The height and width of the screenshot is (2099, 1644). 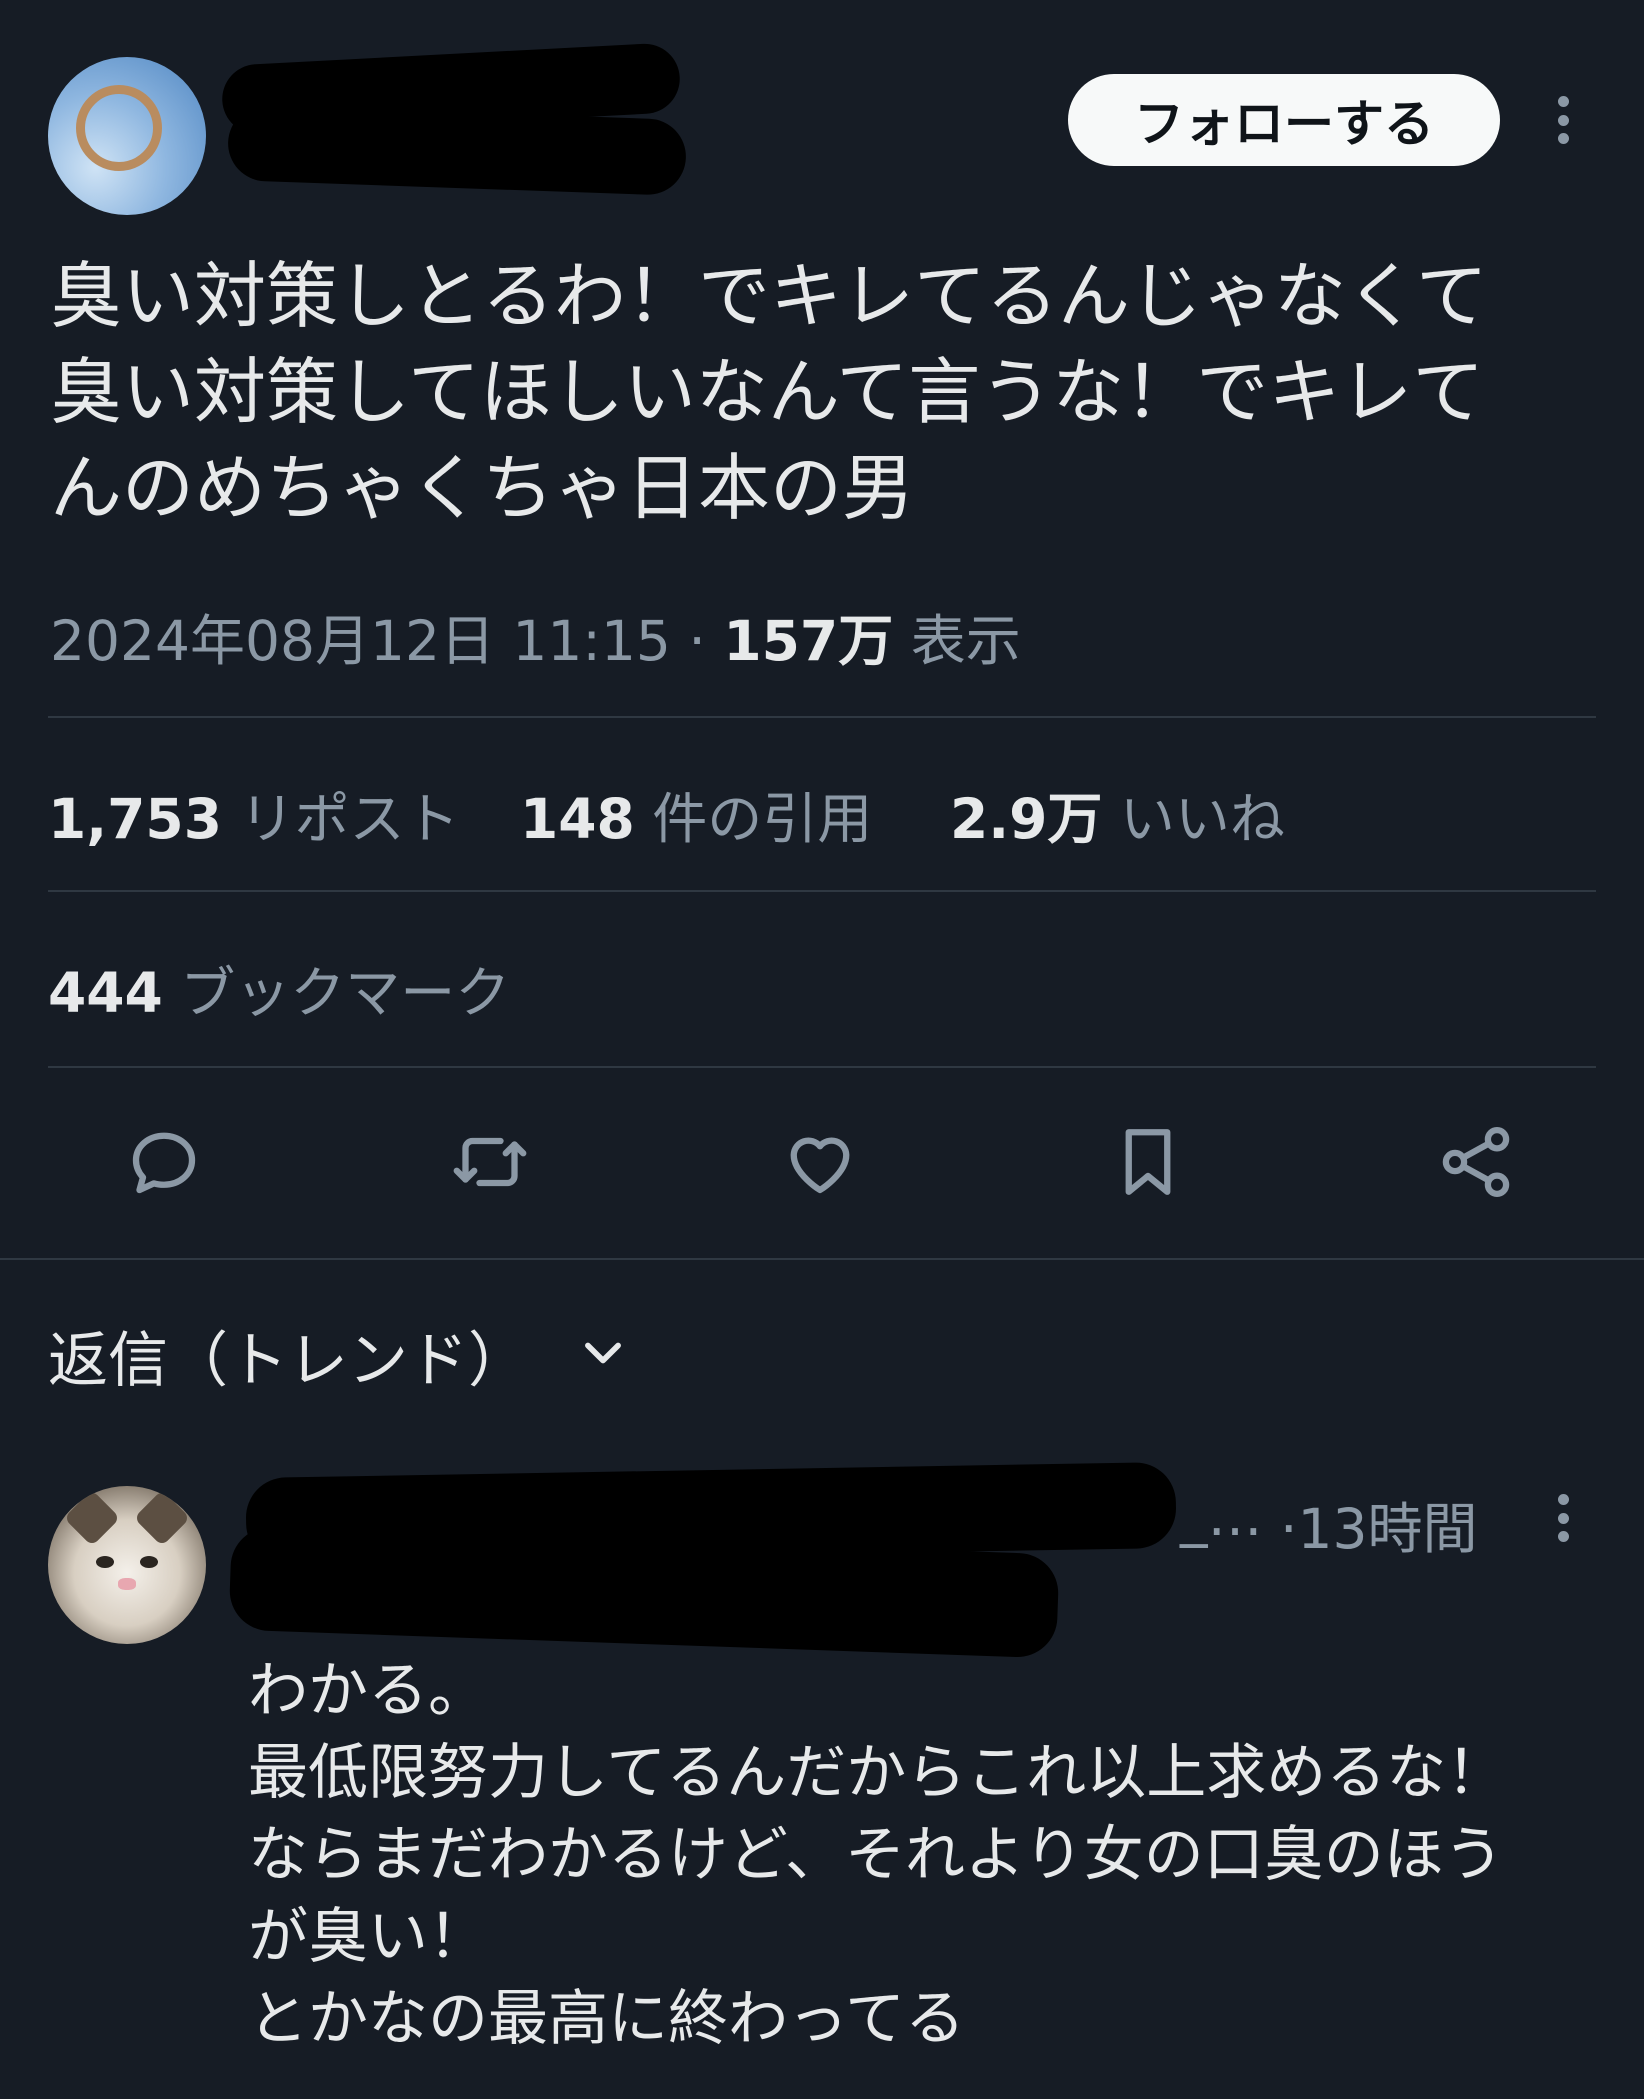 What do you see at coordinates (127, 1584) in the screenshot?
I see `avatar-cat-nose` at bounding box center [127, 1584].